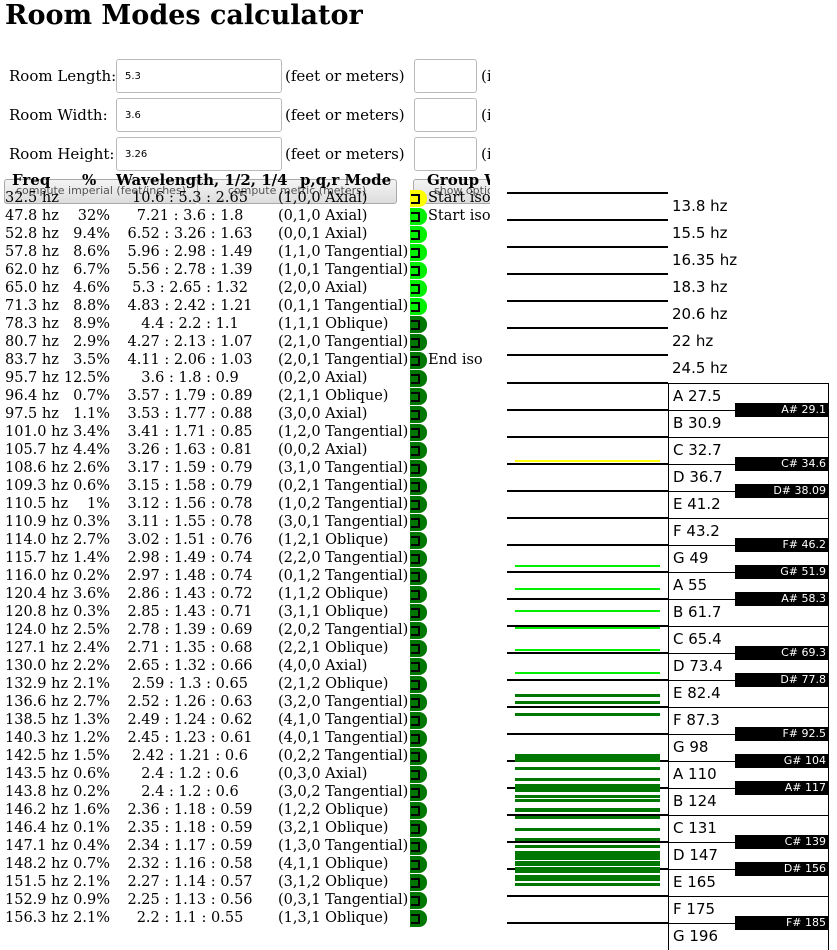 Image resolution: width=837 pixels, height=950 pixels. What do you see at coordinates (323, 378) in the screenshot?
I see `mode-cell: (0,2,0 Axial)` at bounding box center [323, 378].